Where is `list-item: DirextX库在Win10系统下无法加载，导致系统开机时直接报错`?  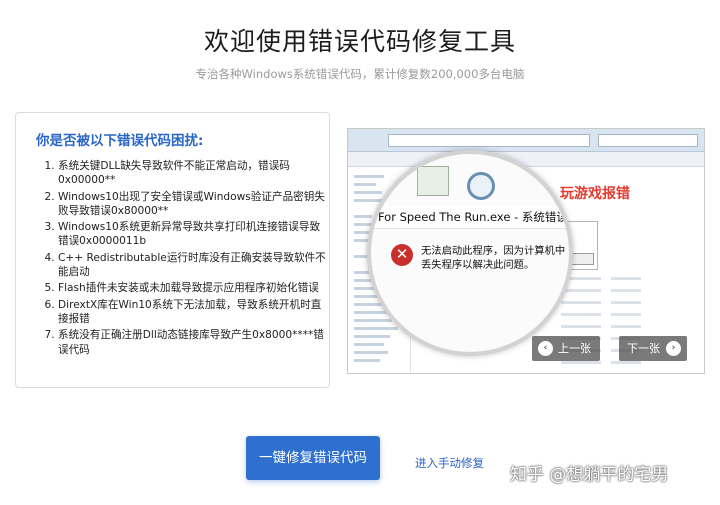
list-item: DirextX库在Win10系统下无法加载，导致系统开机时直接报错 is located at coordinates (193, 312).